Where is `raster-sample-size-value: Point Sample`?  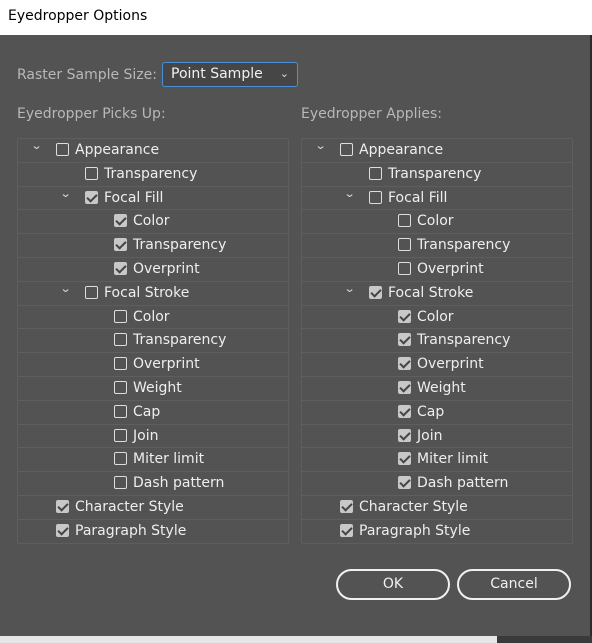
raster-sample-size-value: Point Sample is located at coordinates (217, 74).